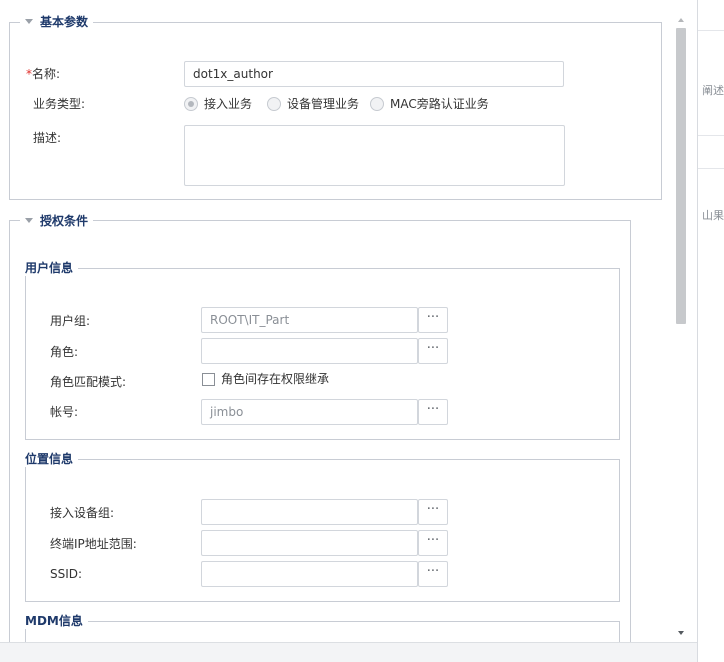 This screenshot has width=724, height=662. I want to click on scroll-down-icon, so click(681, 633).